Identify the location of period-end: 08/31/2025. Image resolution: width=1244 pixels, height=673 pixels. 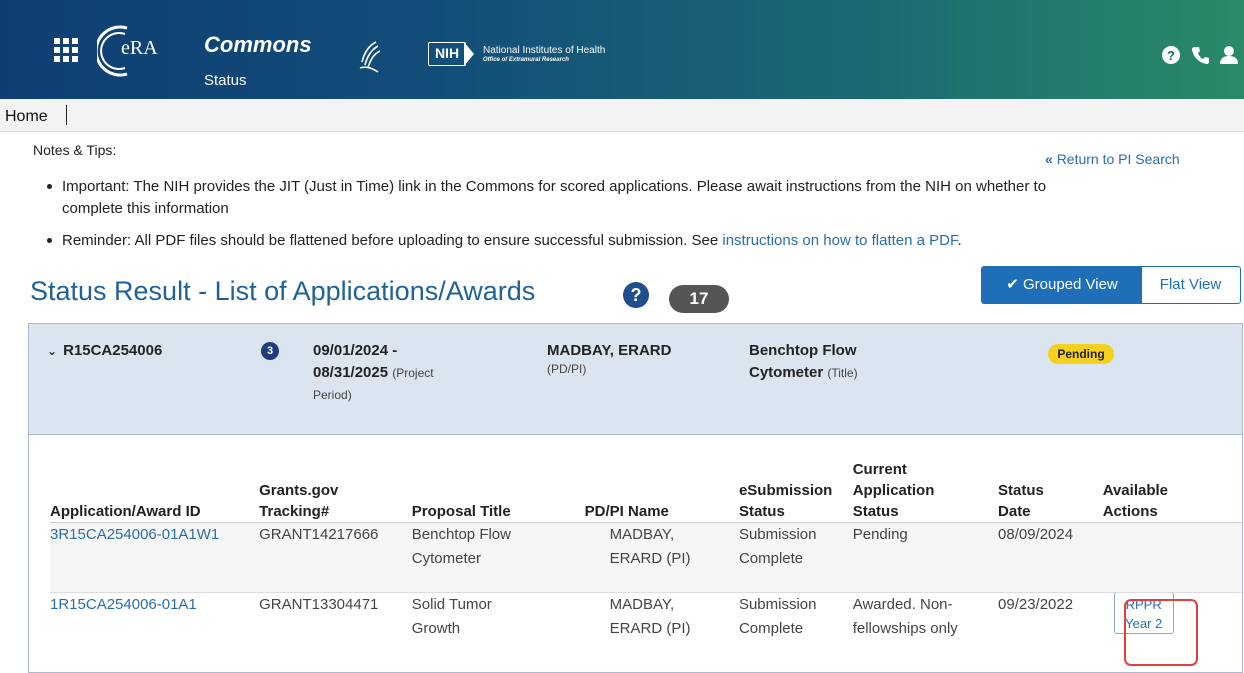
(351, 372).